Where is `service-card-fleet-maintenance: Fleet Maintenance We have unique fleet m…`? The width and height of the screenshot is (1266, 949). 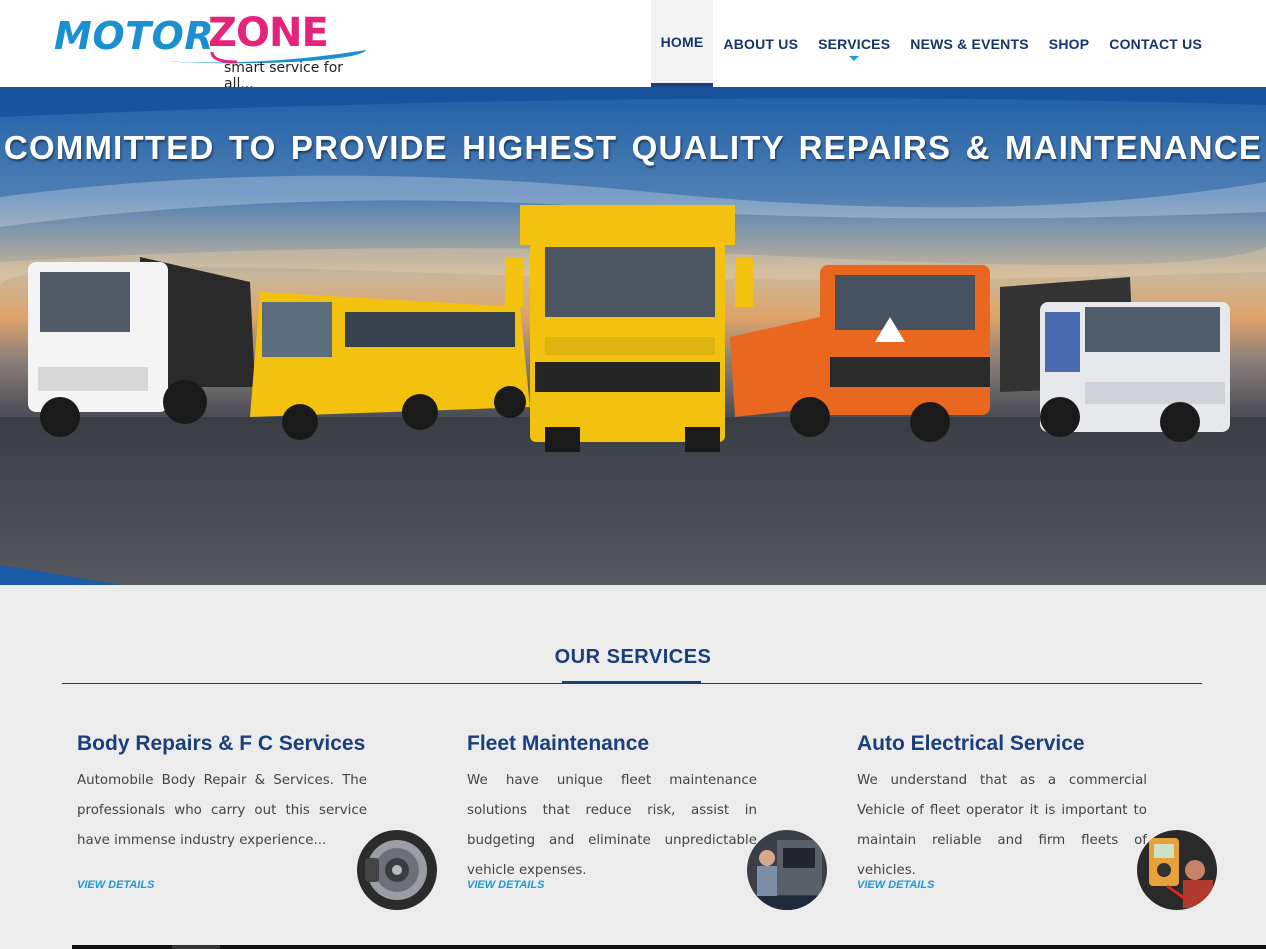 service-card-fleet-maintenance: Fleet Maintenance We have unique fleet m… is located at coordinates (647, 821).